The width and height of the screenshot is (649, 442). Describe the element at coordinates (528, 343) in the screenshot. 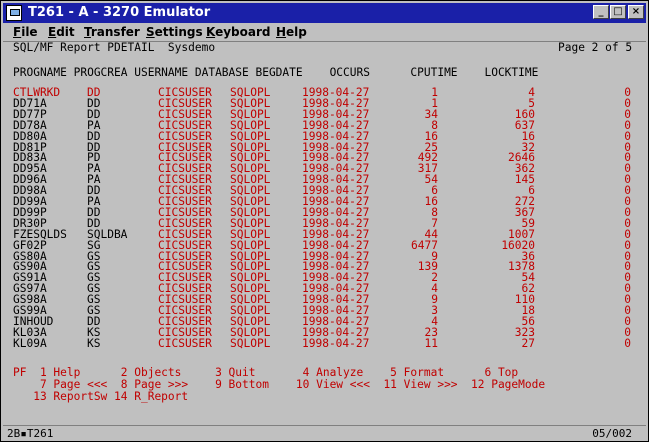

I see `row-cputime: 27` at that location.